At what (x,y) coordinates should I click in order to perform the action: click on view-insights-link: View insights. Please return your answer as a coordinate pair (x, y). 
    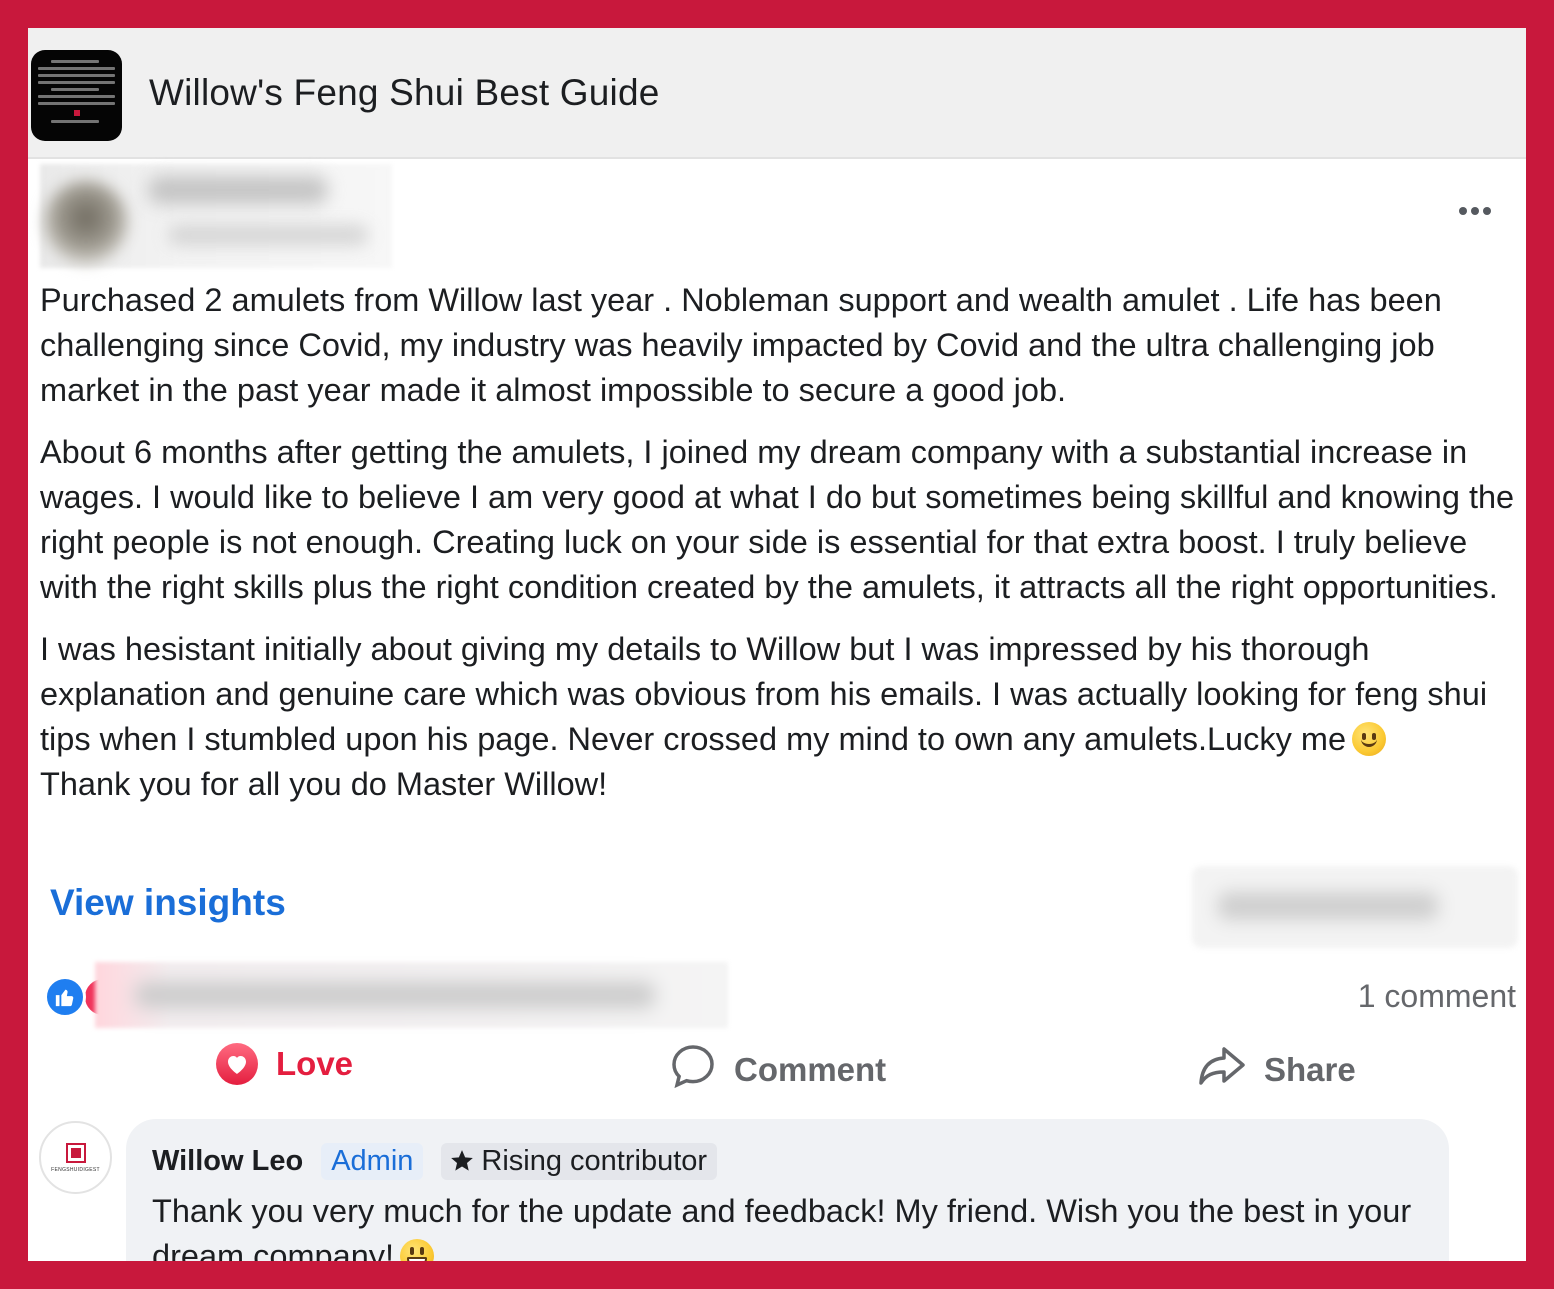
    Looking at the image, I should click on (168, 903).